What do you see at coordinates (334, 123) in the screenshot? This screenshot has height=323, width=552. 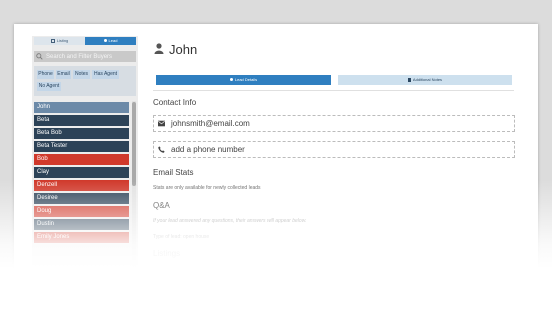 I see `email-field: johnsmith@email.com` at bounding box center [334, 123].